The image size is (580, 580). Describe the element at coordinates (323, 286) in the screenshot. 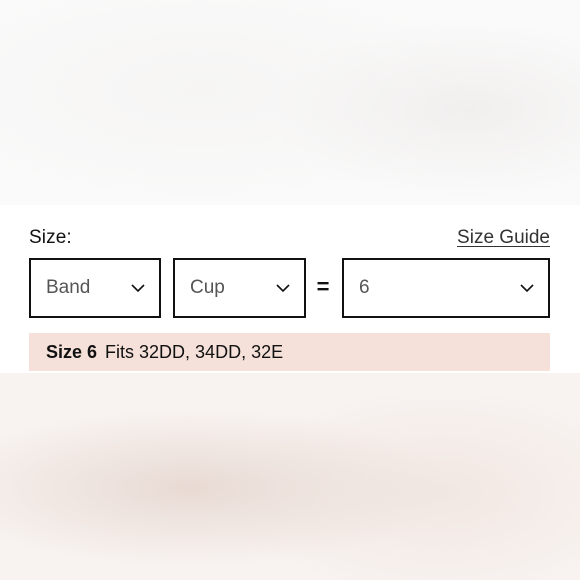

I see `equals-sign: =` at that location.